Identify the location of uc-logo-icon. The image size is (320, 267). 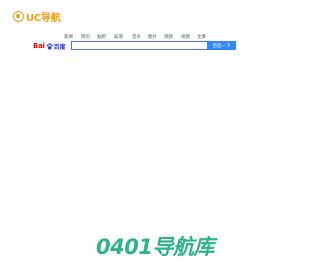
(18, 16).